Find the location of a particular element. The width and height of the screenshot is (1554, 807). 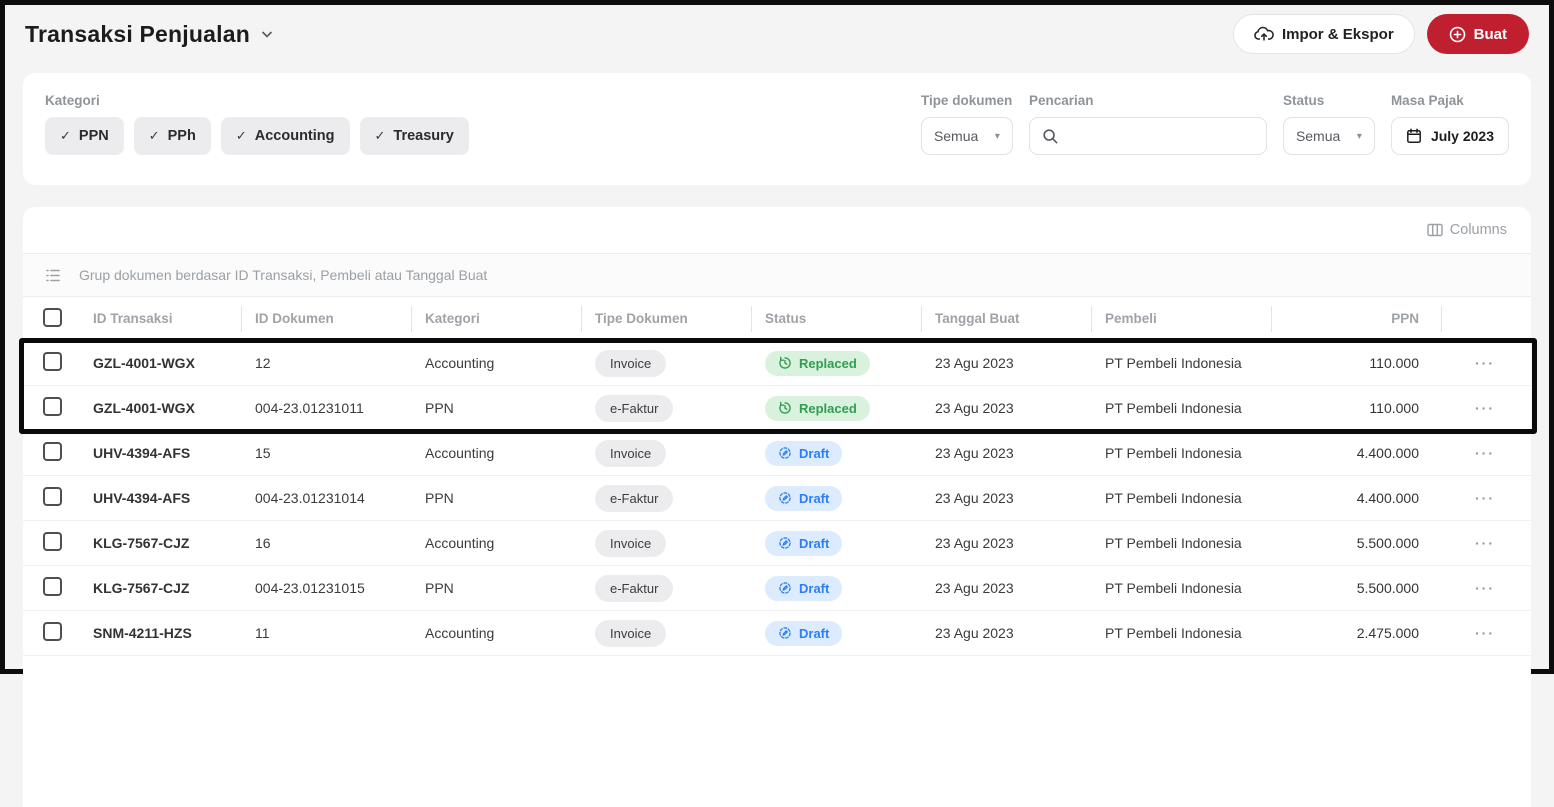

chip-pph: ✓ PPh is located at coordinates (172, 136).